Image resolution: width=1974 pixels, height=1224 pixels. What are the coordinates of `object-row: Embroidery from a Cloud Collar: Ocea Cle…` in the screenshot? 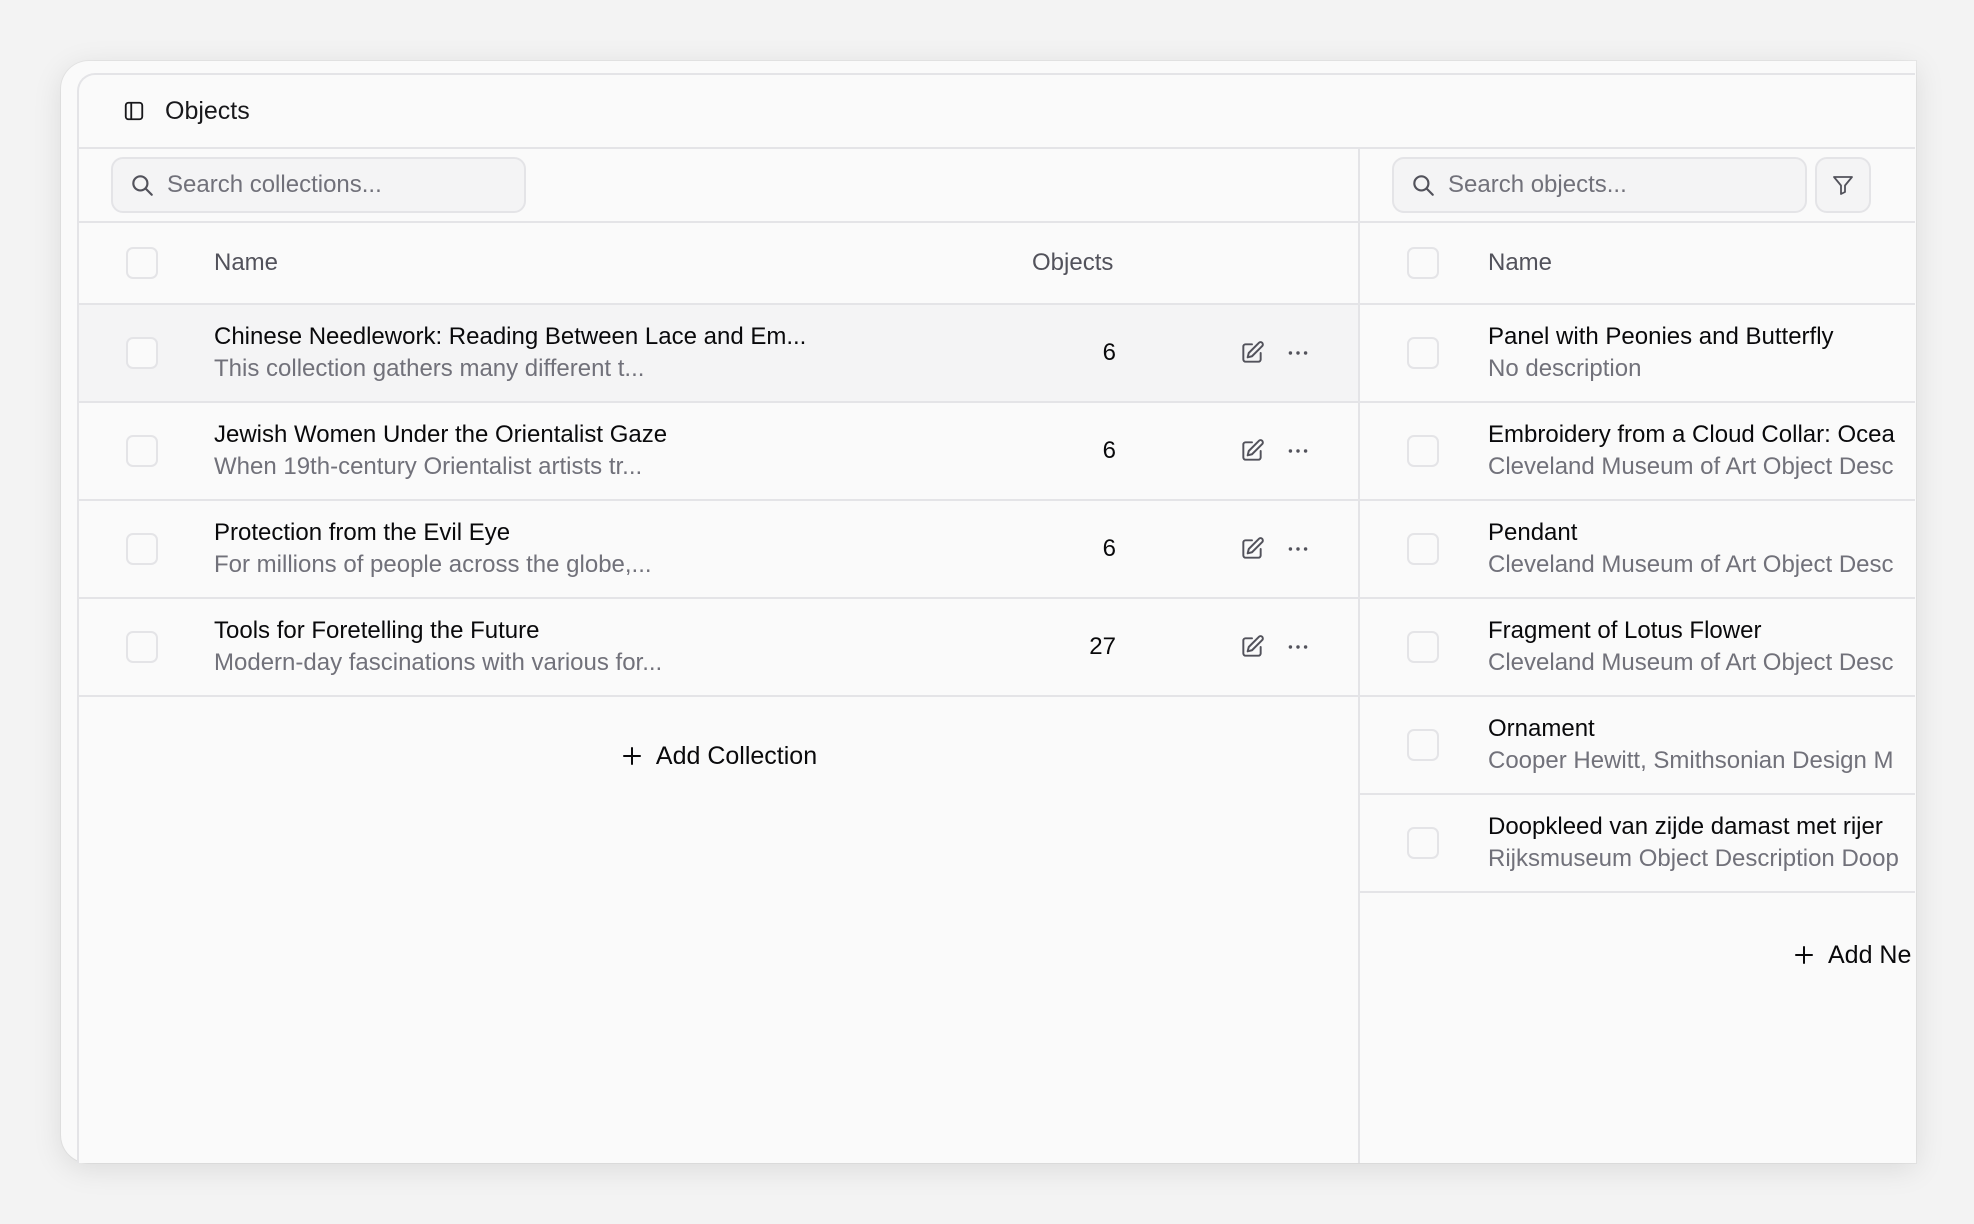 It's located at (1637, 452).